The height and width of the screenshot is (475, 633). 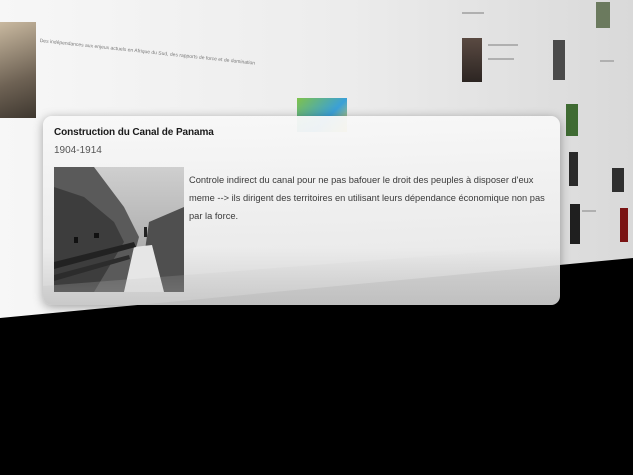 I want to click on canal-photo-illustration, so click(x=119, y=229).